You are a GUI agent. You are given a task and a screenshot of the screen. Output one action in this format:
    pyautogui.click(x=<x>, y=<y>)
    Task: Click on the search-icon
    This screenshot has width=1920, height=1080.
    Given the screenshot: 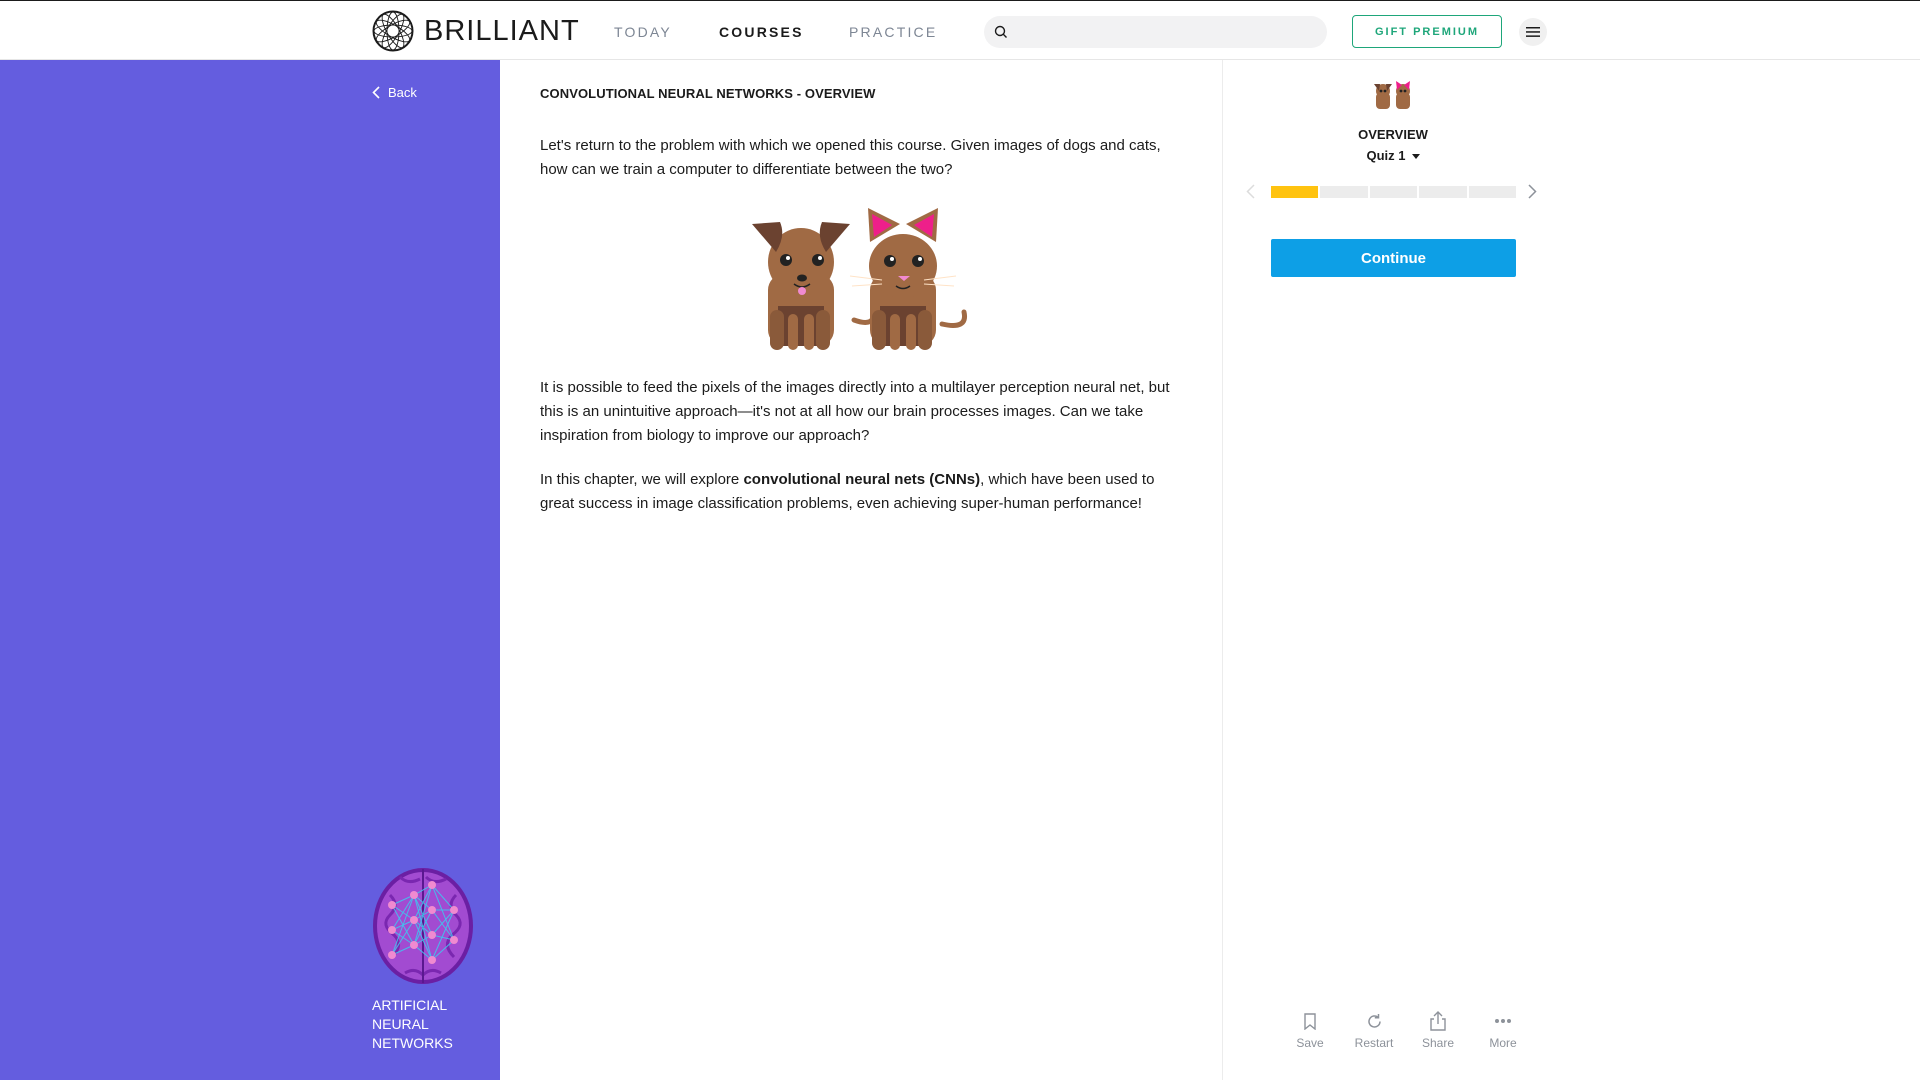 What is the action you would take?
    pyautogui.click(x=1001, y=34)
    